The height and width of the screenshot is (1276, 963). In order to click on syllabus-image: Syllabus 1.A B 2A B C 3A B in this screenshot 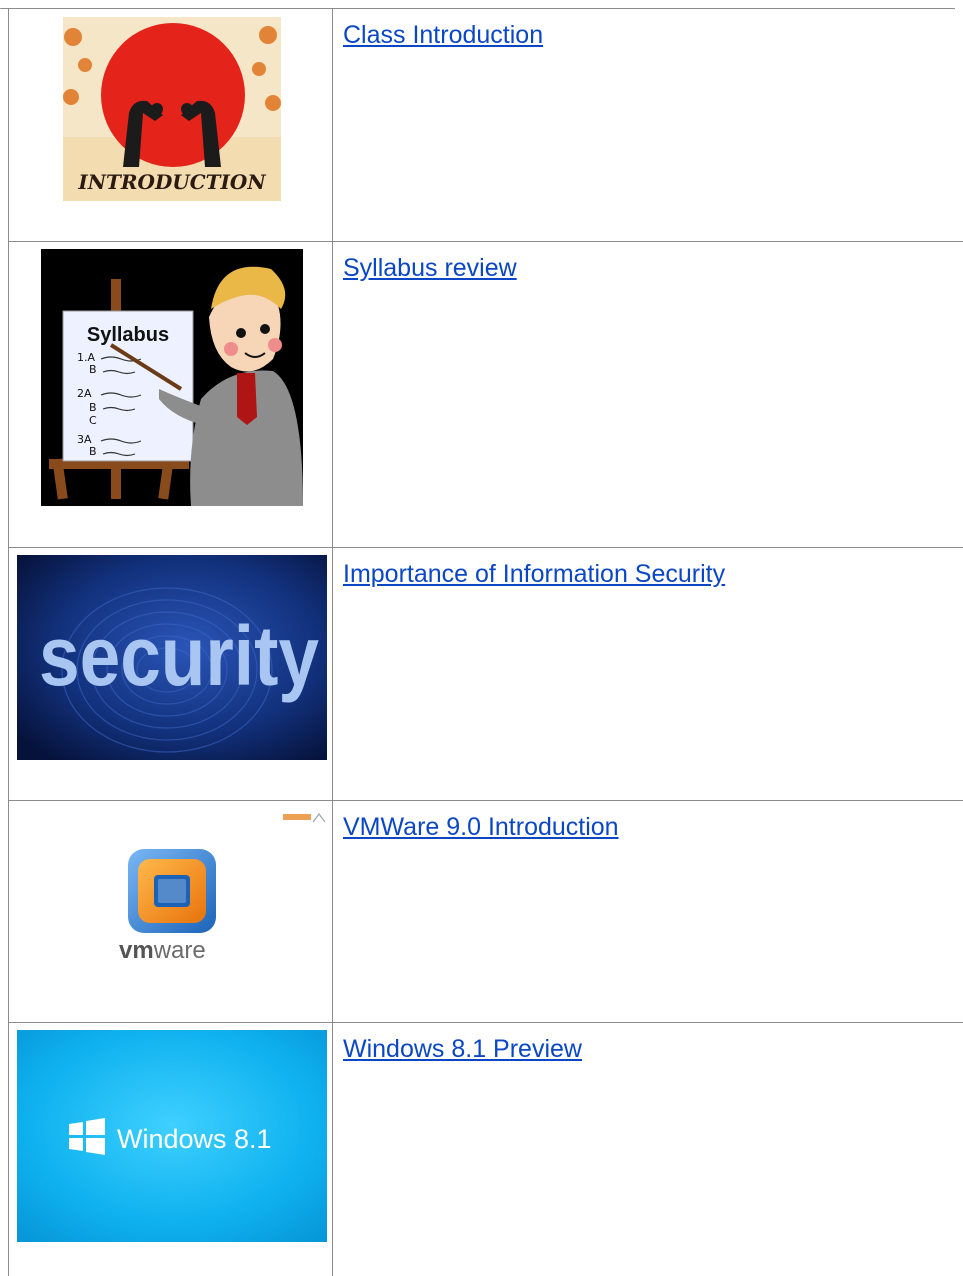, I will do `click(172, 377)`.